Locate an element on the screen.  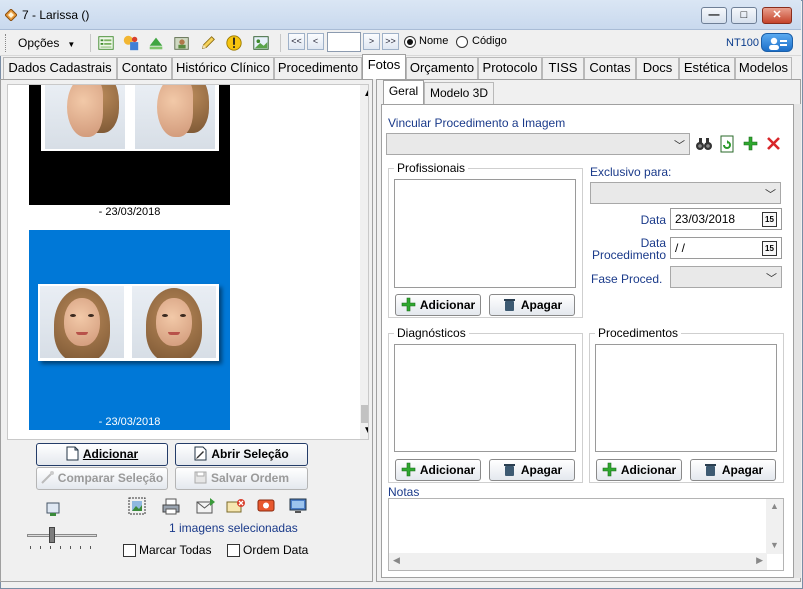
open-selection-button: Abrir Seleção is located at coordinates (241, 454).